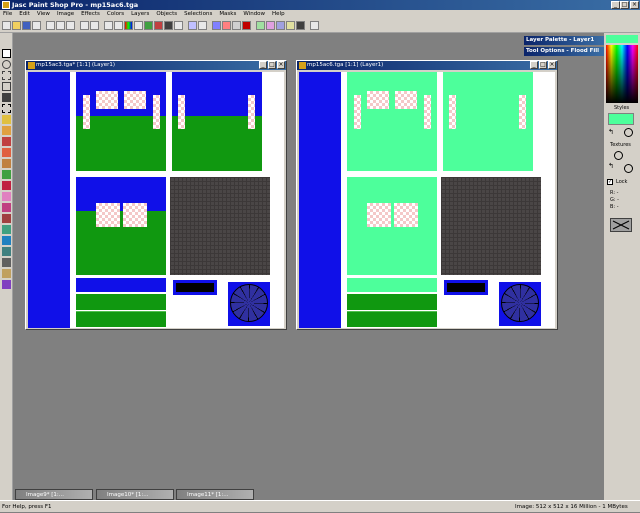 The image size is (640, 513). Describe the element at coordinates (178, 25) in the screenshot. I see `tool-options-icon` at that location.